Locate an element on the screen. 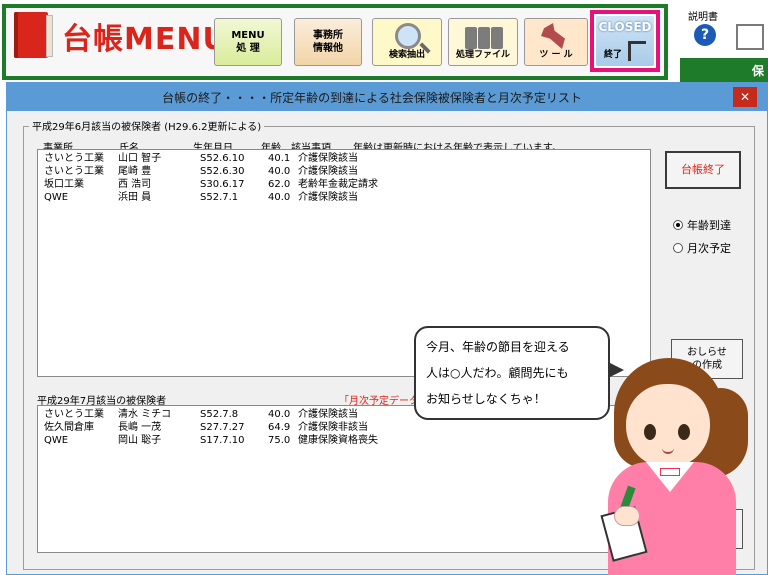  cell-birth: S52.7.8 is located at coordinates (219, 414).